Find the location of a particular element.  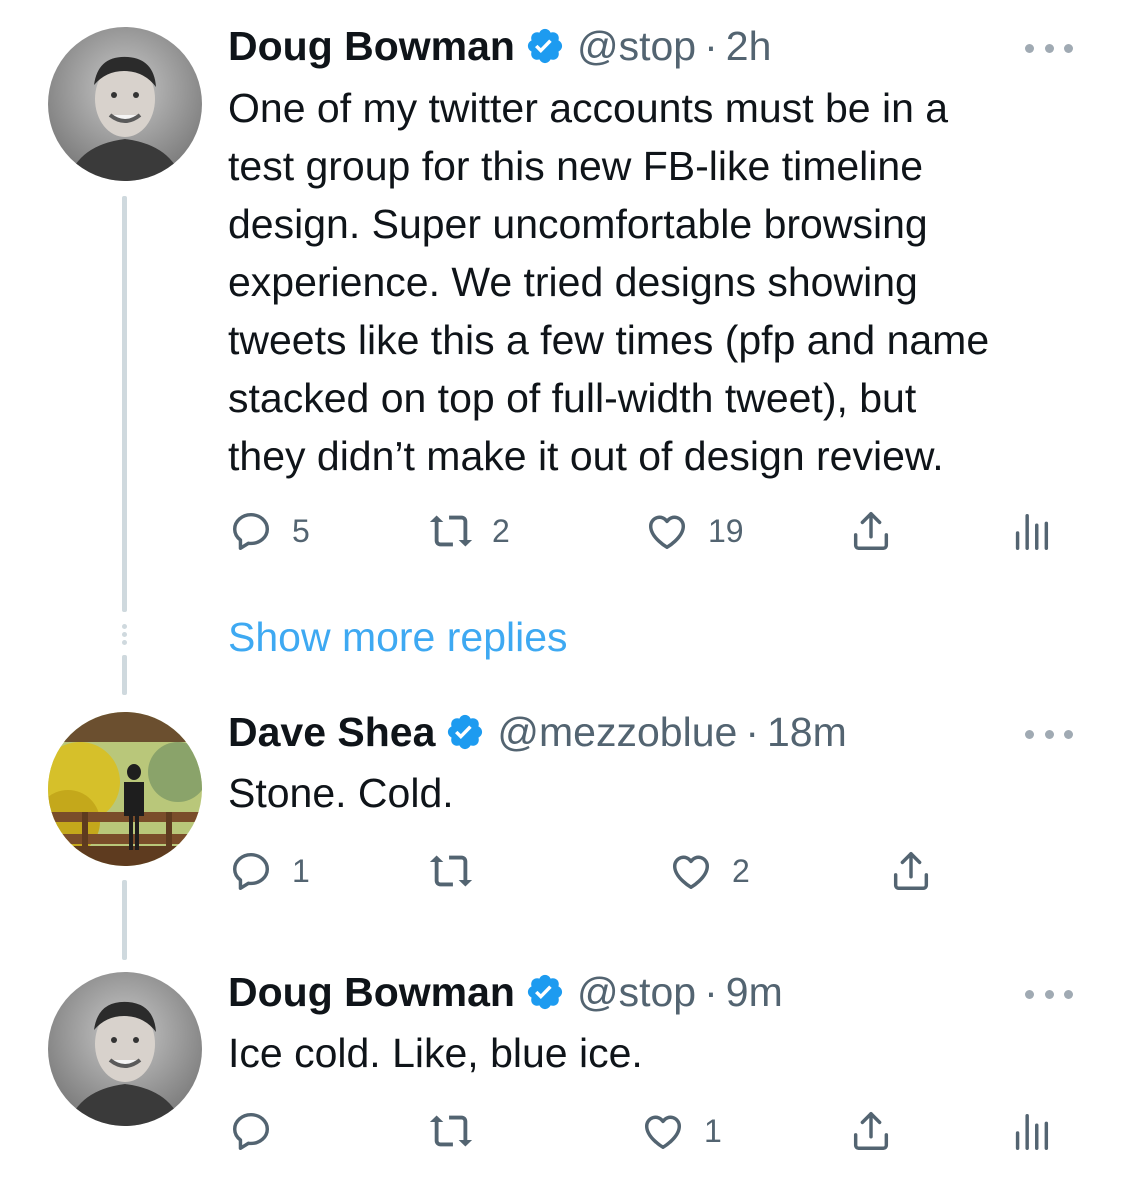

reply-button: 5 is located at coordinates (269, 531).